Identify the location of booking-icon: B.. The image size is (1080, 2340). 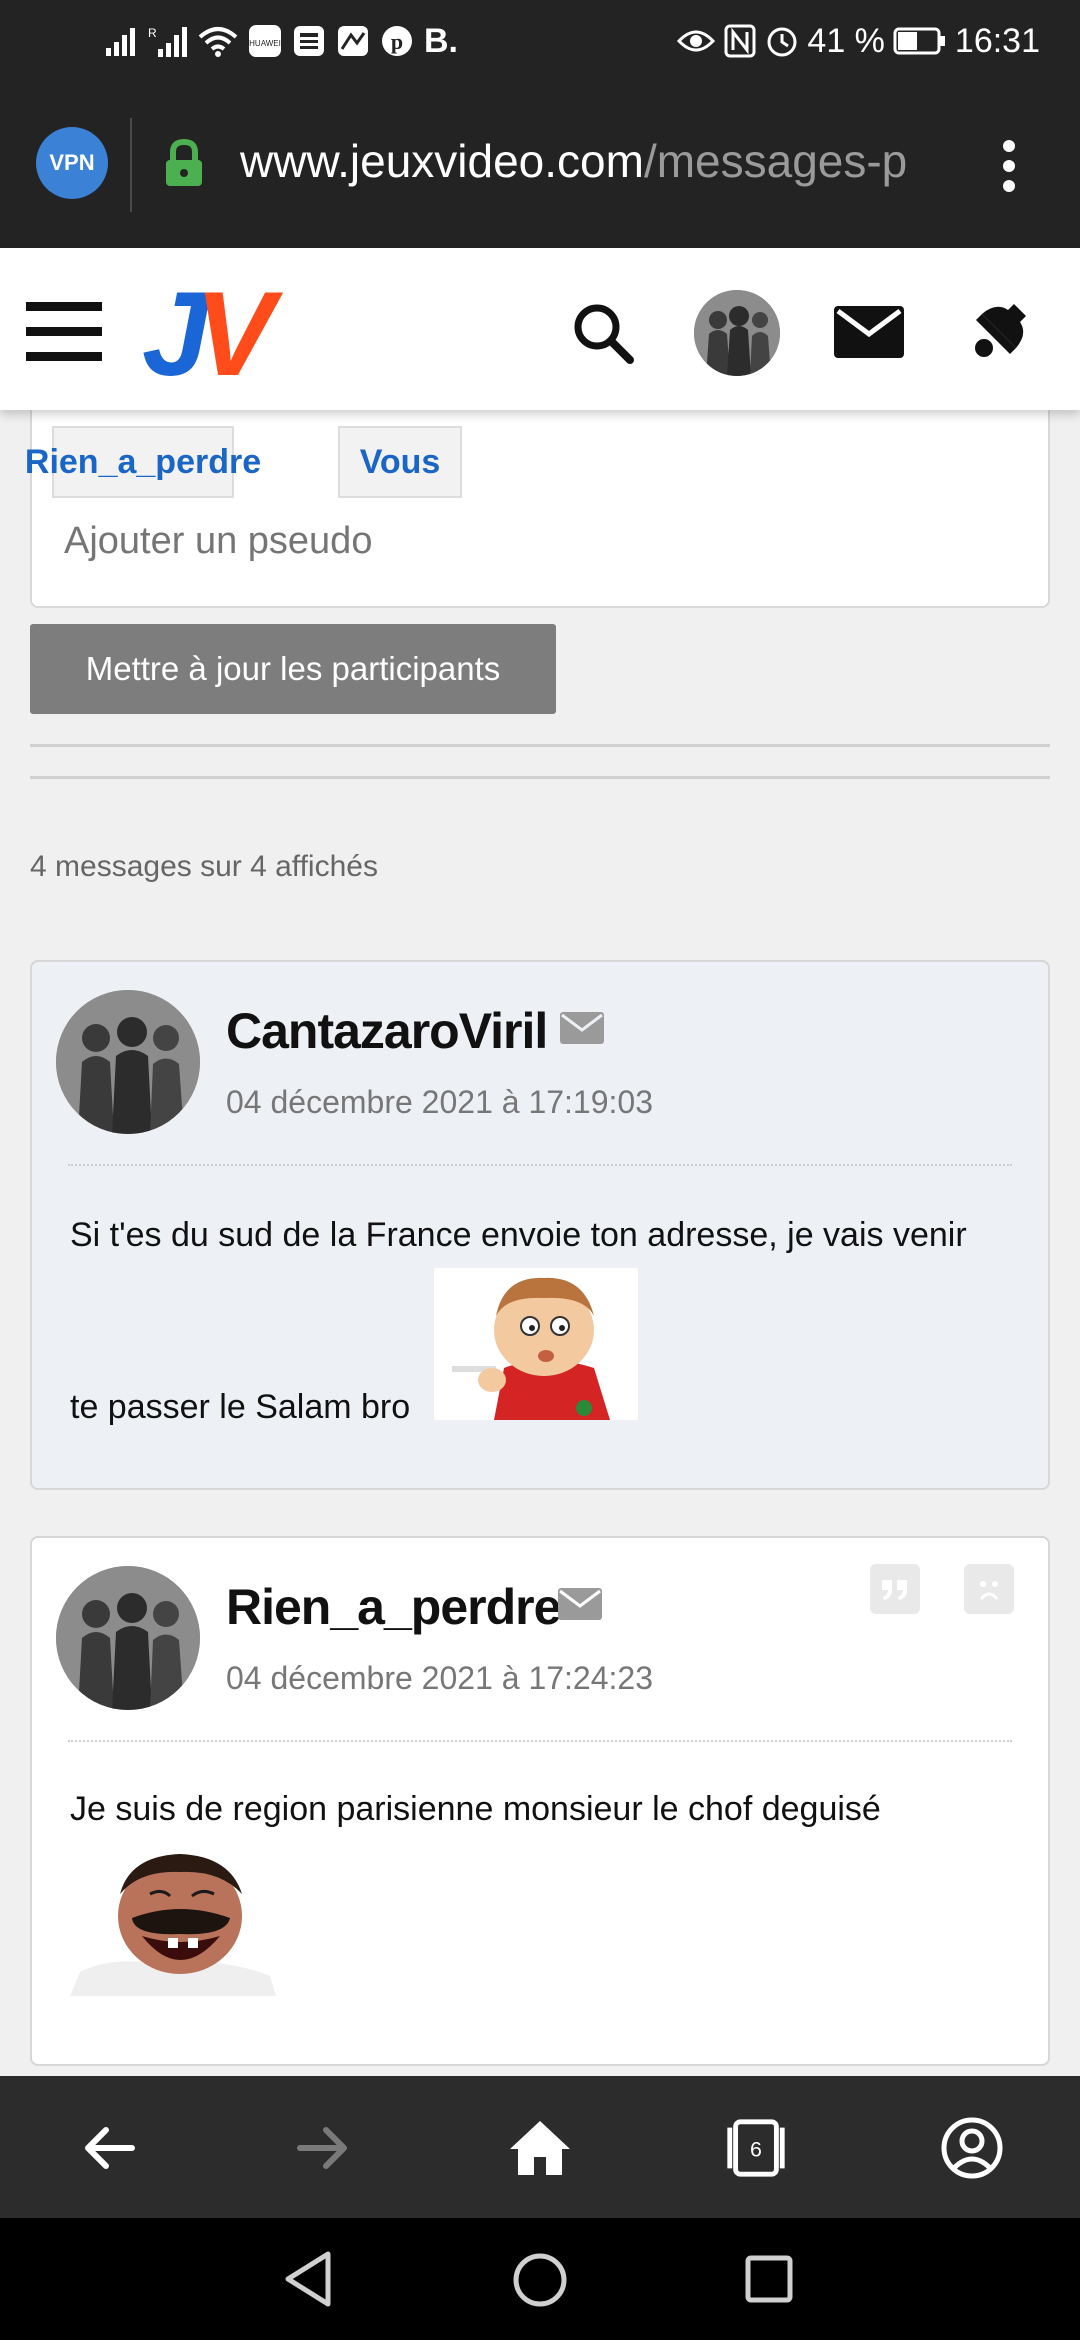
(441, 40).